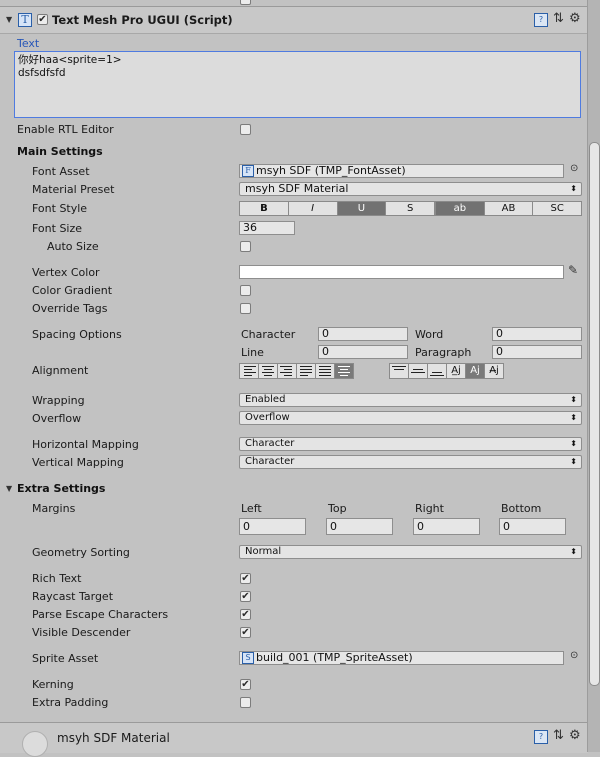 Image resolution: width=600 pixels, height=757 pixels. Describe the element at coordinates (81, 632) in the screenshot. I see `visible-descender-label: Visible Descender` at that location.